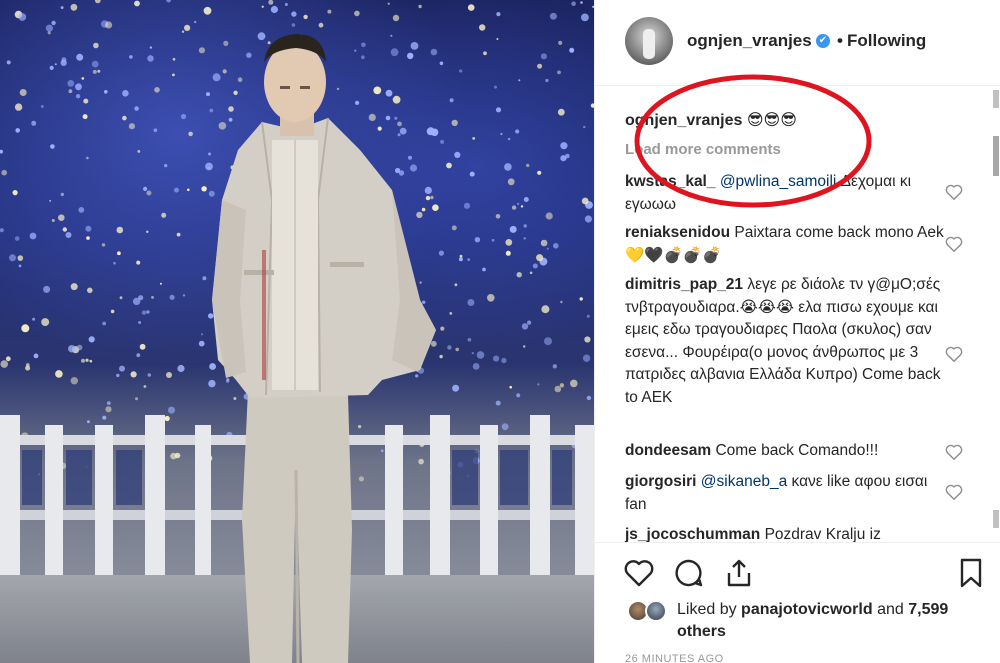 The image size is (1000, 663). Describe the element at coordinates (822, 534) in the screenshot. I see `comment-text: Pozdrav Kralju iz` at that location.